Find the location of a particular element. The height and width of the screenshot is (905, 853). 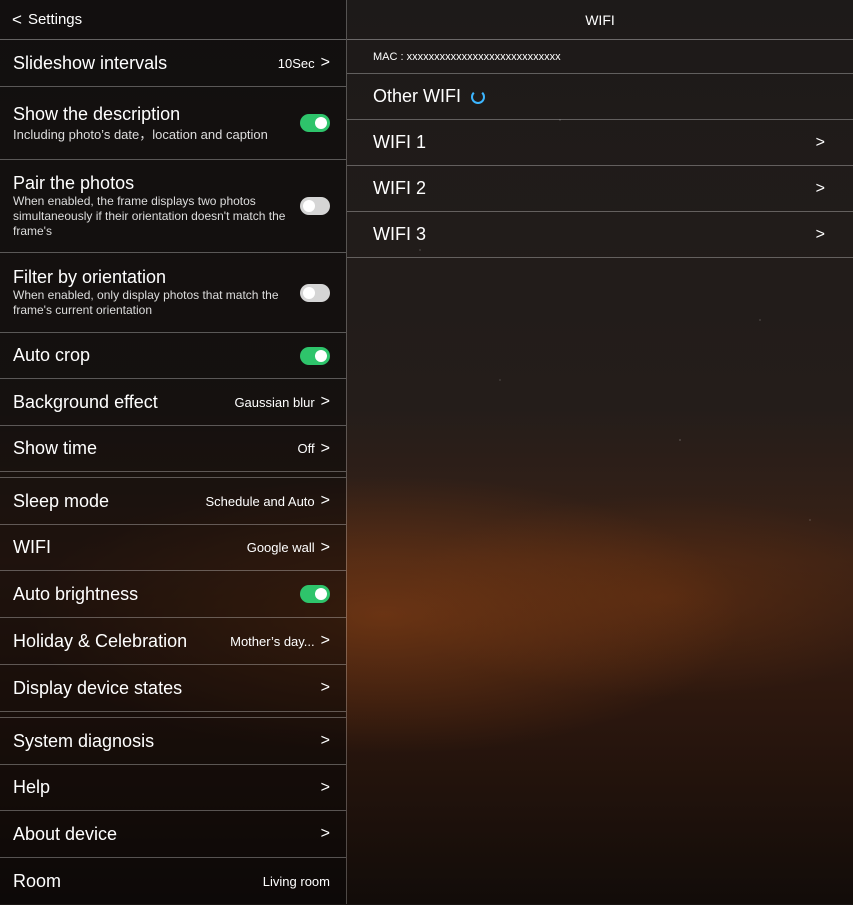

display-states-label: Display device states is located at coordinates (98, 687).